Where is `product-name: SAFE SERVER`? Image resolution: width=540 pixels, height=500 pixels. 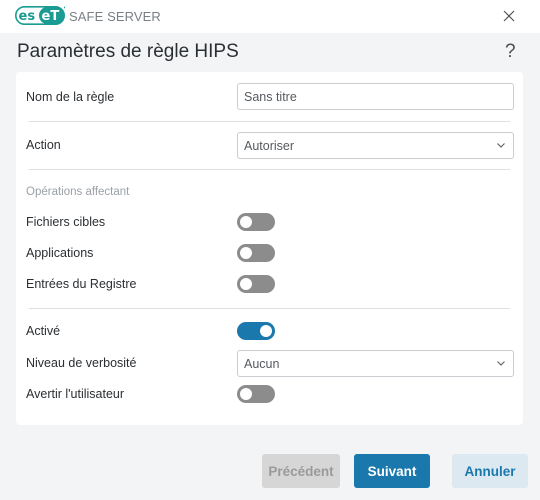 product-name: SAFE SERVER is located at coordinates (115, 16).